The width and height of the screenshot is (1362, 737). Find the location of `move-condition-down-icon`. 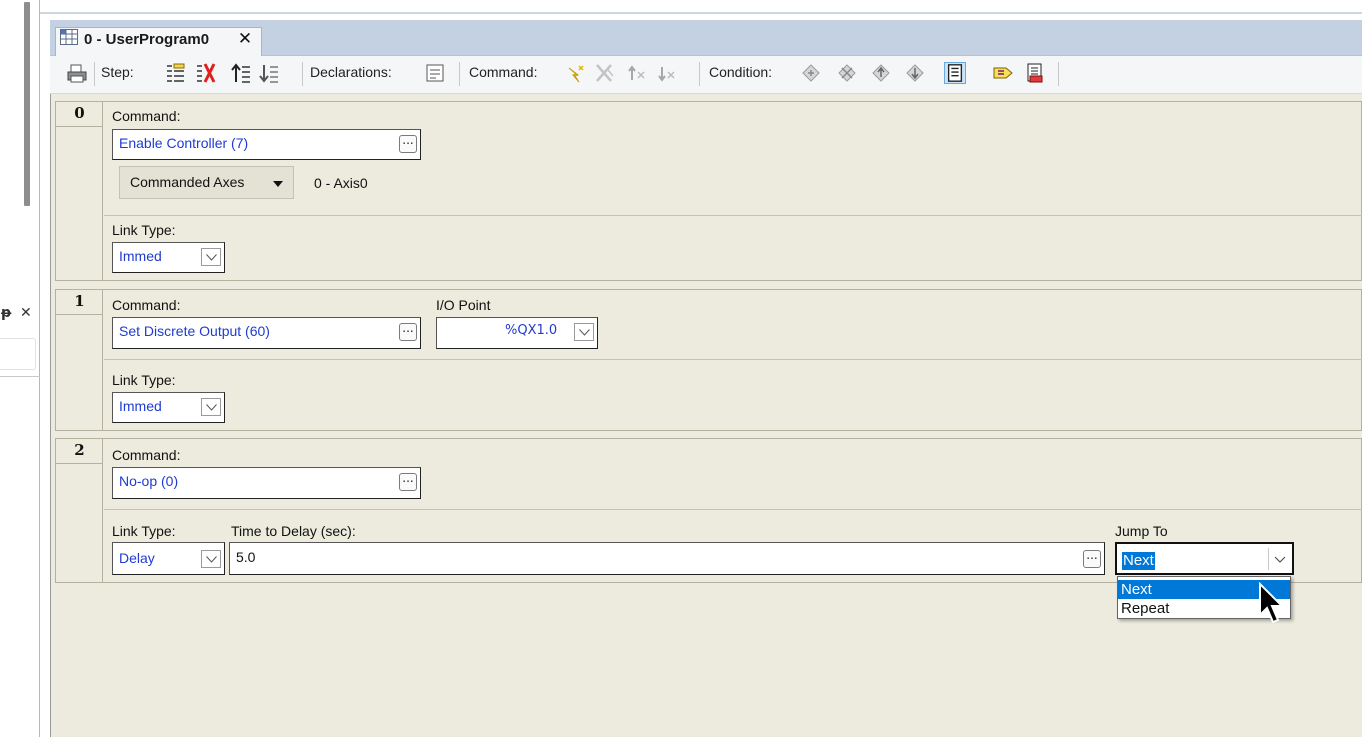

move-condition-down-icon is located at coordinates (915, 73).